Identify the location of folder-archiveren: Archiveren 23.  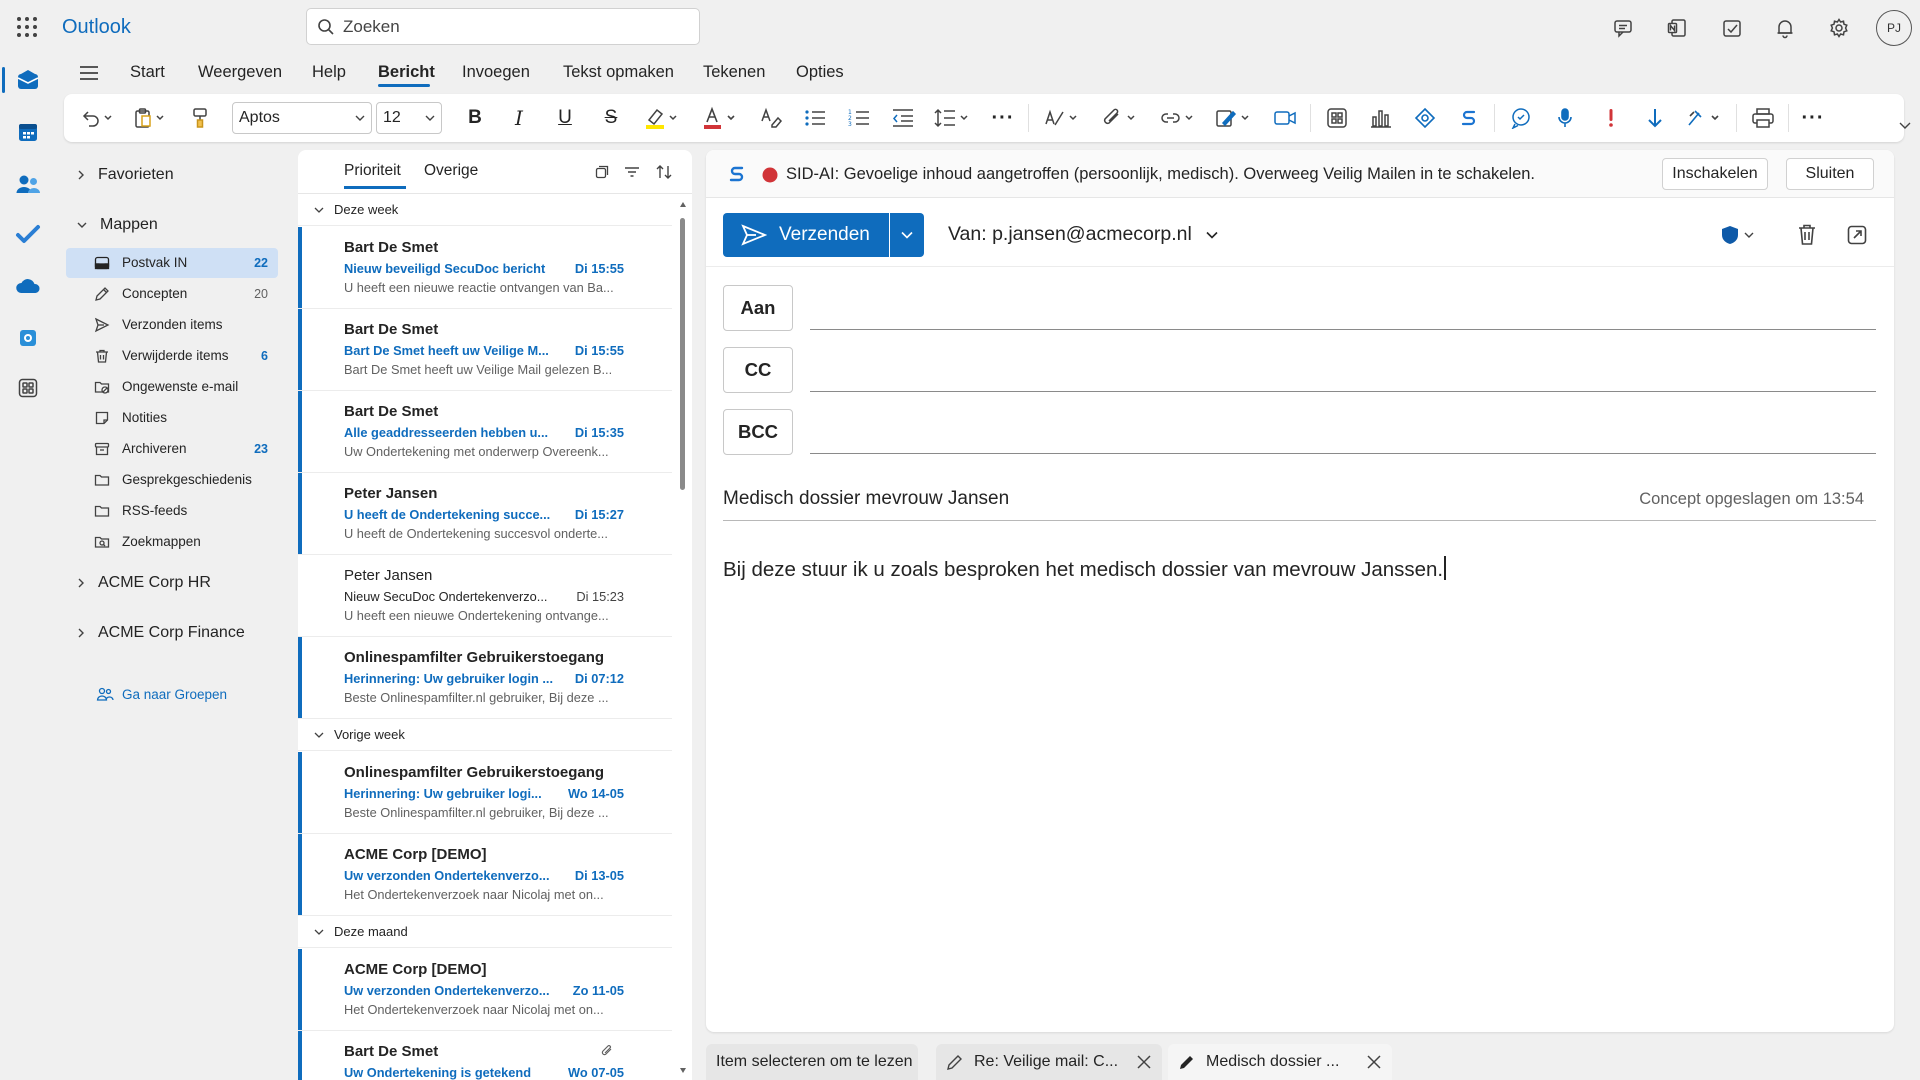
(172, 449).